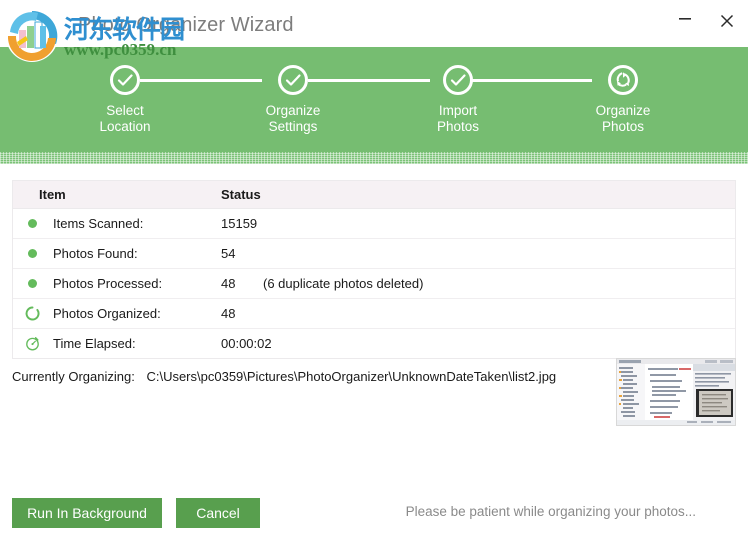  What do you see at coordinates (98, 223) in the screenshot?
I see `row-label: Items Scanned:` at bounding box center [98, 223].